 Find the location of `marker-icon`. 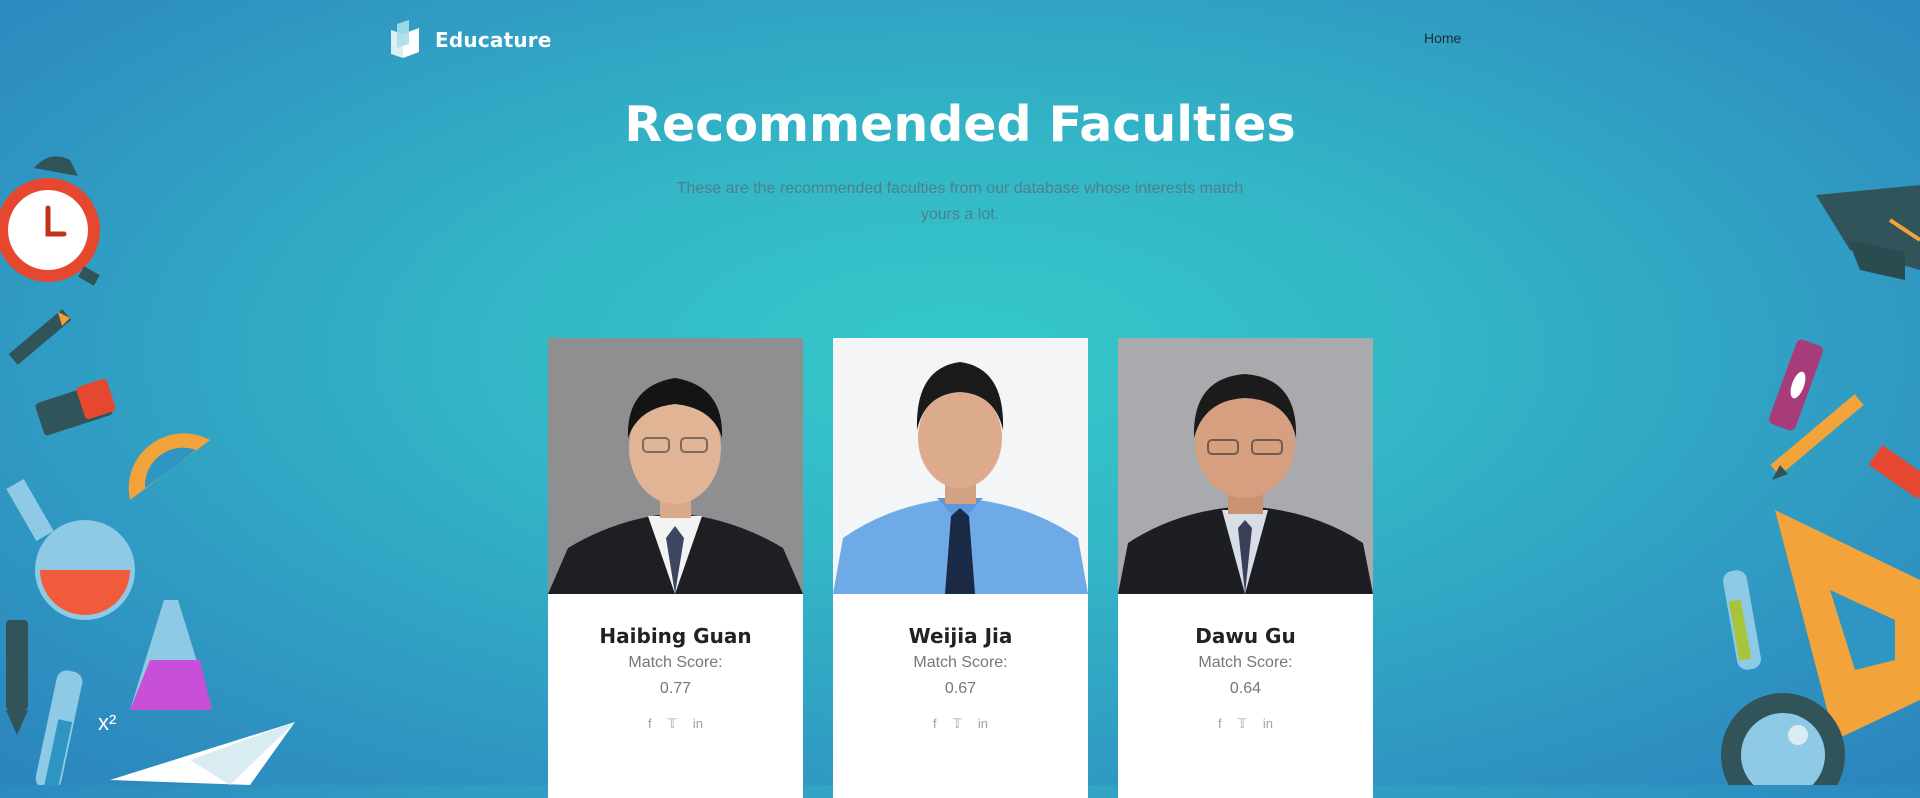

marker-icon is located at coordinates (1796, 385).